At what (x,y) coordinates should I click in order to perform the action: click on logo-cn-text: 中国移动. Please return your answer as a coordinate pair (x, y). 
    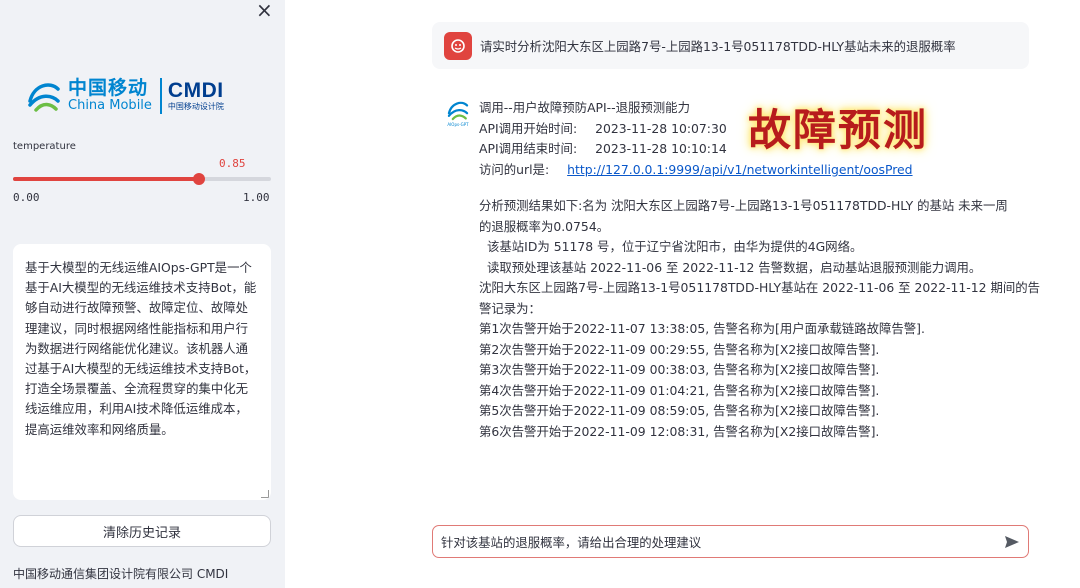
    Looking at the image, I should click on (108, 87).